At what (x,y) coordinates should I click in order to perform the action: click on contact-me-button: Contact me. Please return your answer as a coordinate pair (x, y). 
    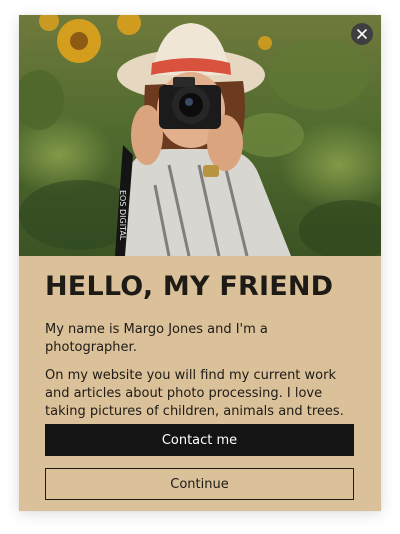
    Looking at the image, I should click on (199, 440).